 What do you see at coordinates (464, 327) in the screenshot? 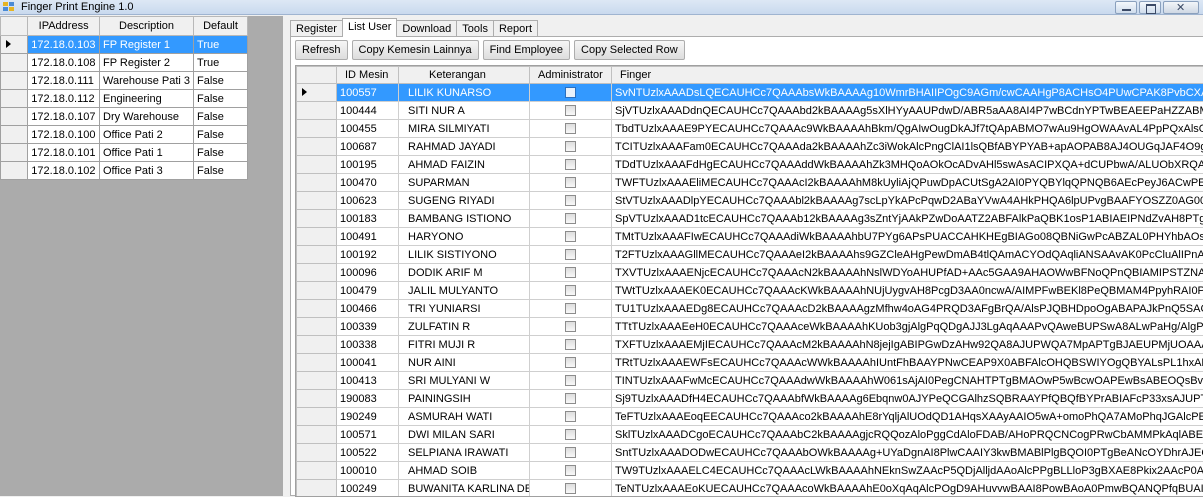
I see `keterangan-cell: ZULFATIN R` at bounding box center [464, 327].